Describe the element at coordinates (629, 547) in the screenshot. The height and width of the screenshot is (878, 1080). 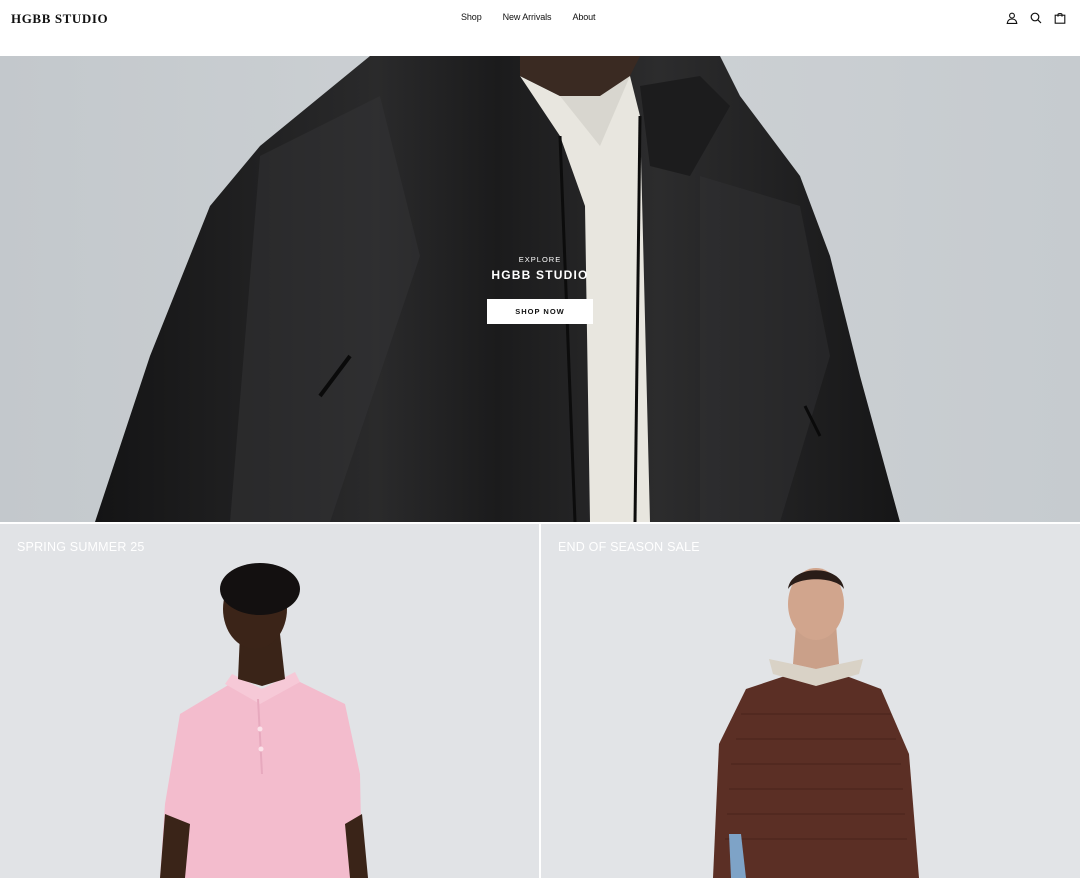
I see `tile-label: END OF SEASON SALE` at that location.